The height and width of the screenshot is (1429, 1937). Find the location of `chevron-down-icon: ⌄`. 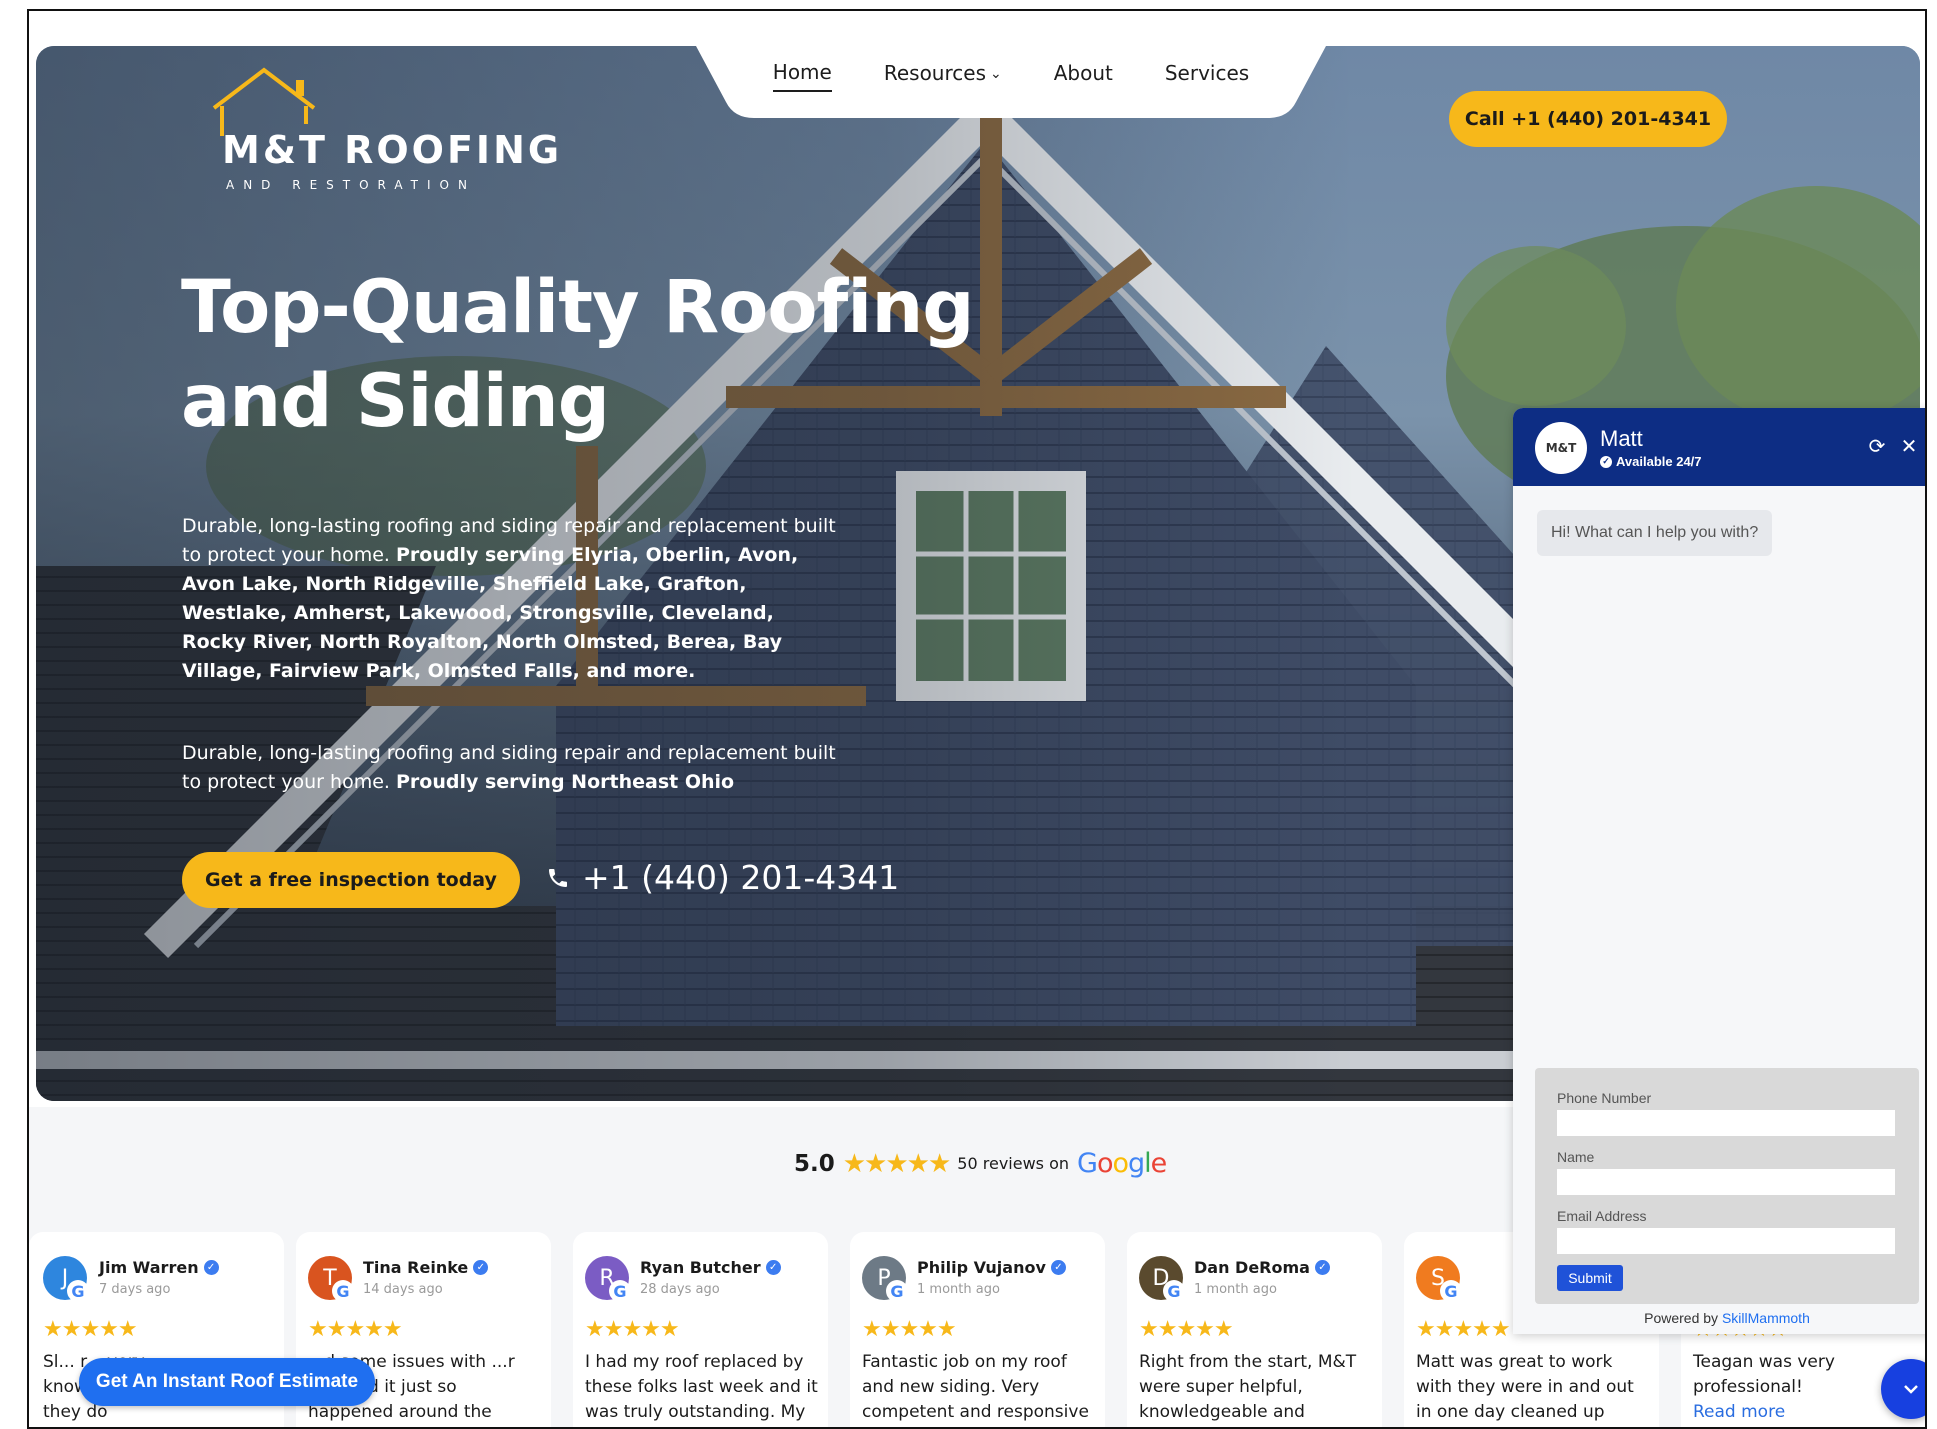

chevron-down-icon: ⌄ is located at coordinates (995, 74).